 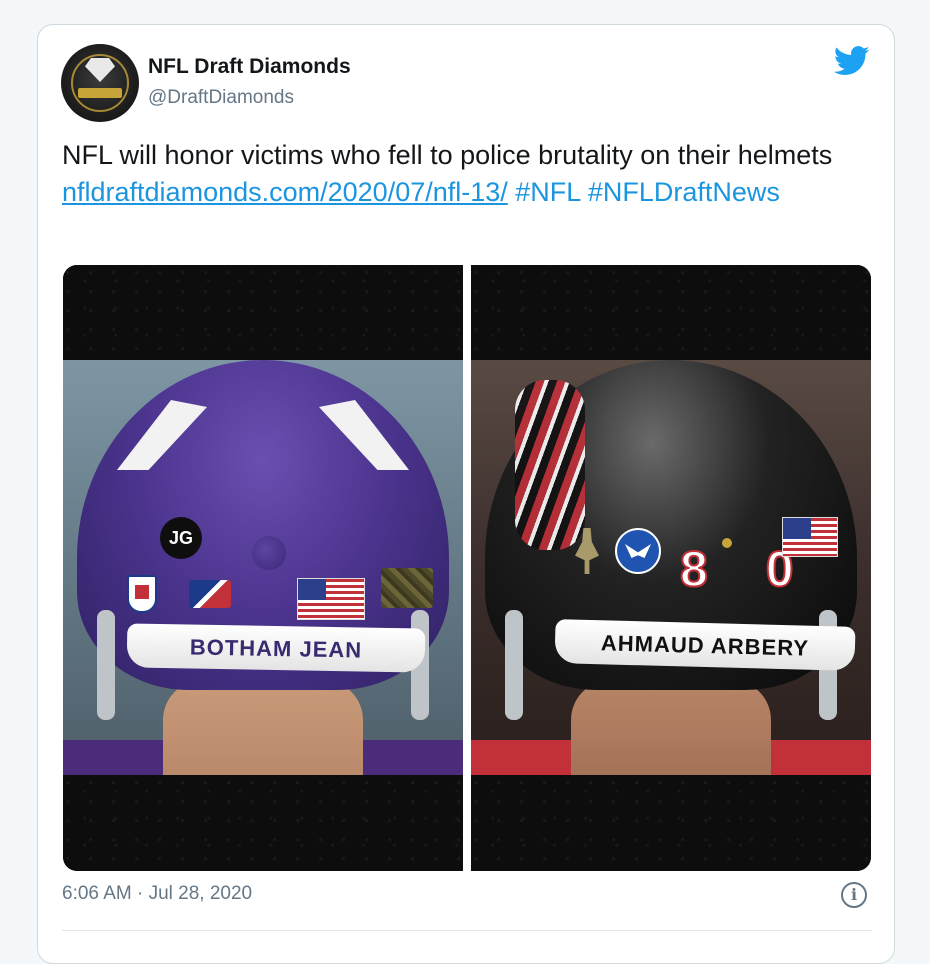 I want to click on media-divider, so click(x=467, y=568).